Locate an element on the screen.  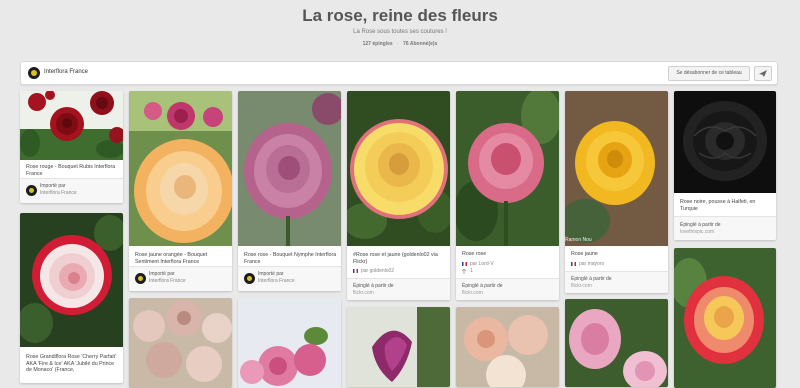
image-watermark: Ramon Nou is located at coordinates (578, 240).